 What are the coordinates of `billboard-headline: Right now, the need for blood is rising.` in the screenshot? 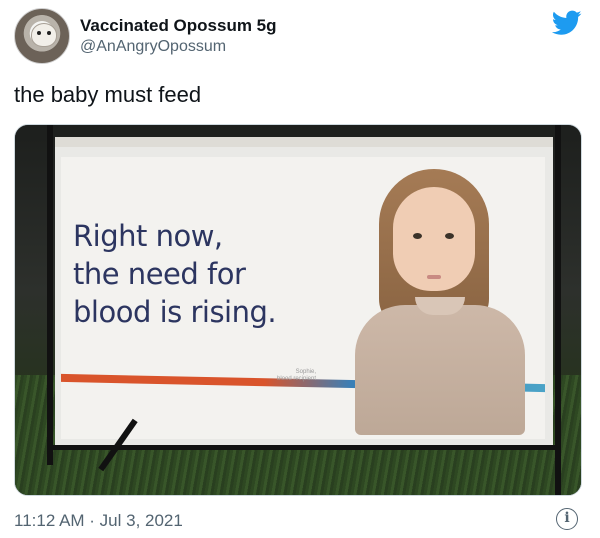 It's located at (175, 274).